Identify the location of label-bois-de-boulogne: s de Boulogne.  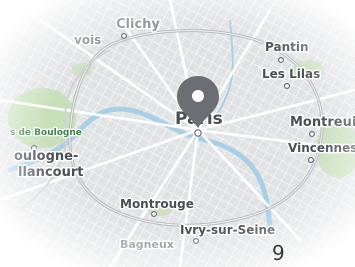
(46, 133).